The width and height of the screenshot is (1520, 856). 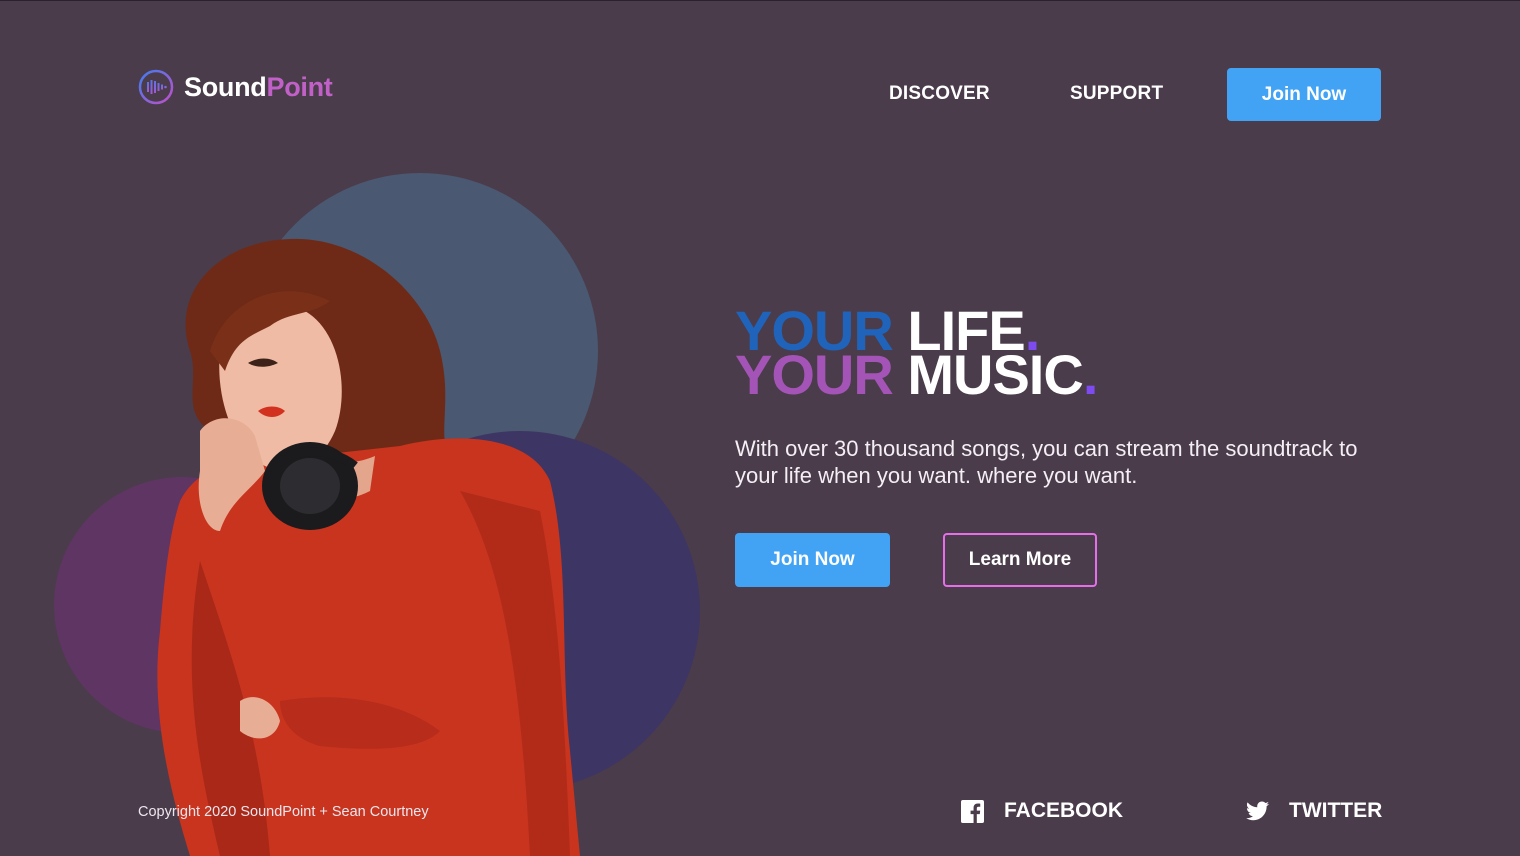 What do you see at coordinates (995, 374) in the screenshot?
I see `headline-line2-word2: MUSIC` at bounding box center [995, 374].